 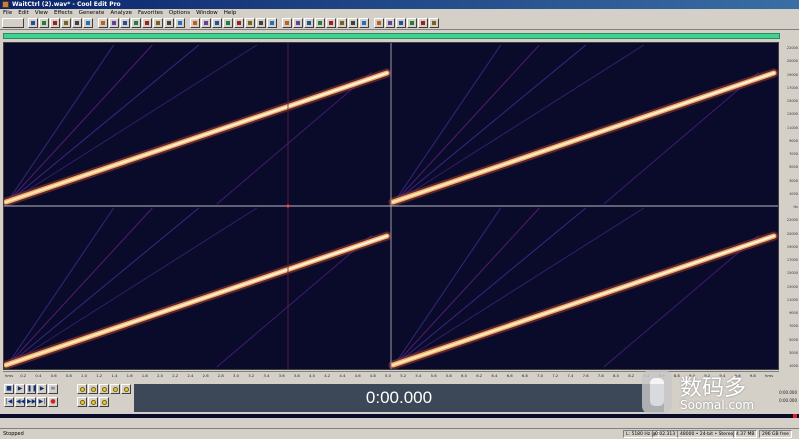 I want to click on zoom-out-horizontal-icon, so click(x=93, y=389).